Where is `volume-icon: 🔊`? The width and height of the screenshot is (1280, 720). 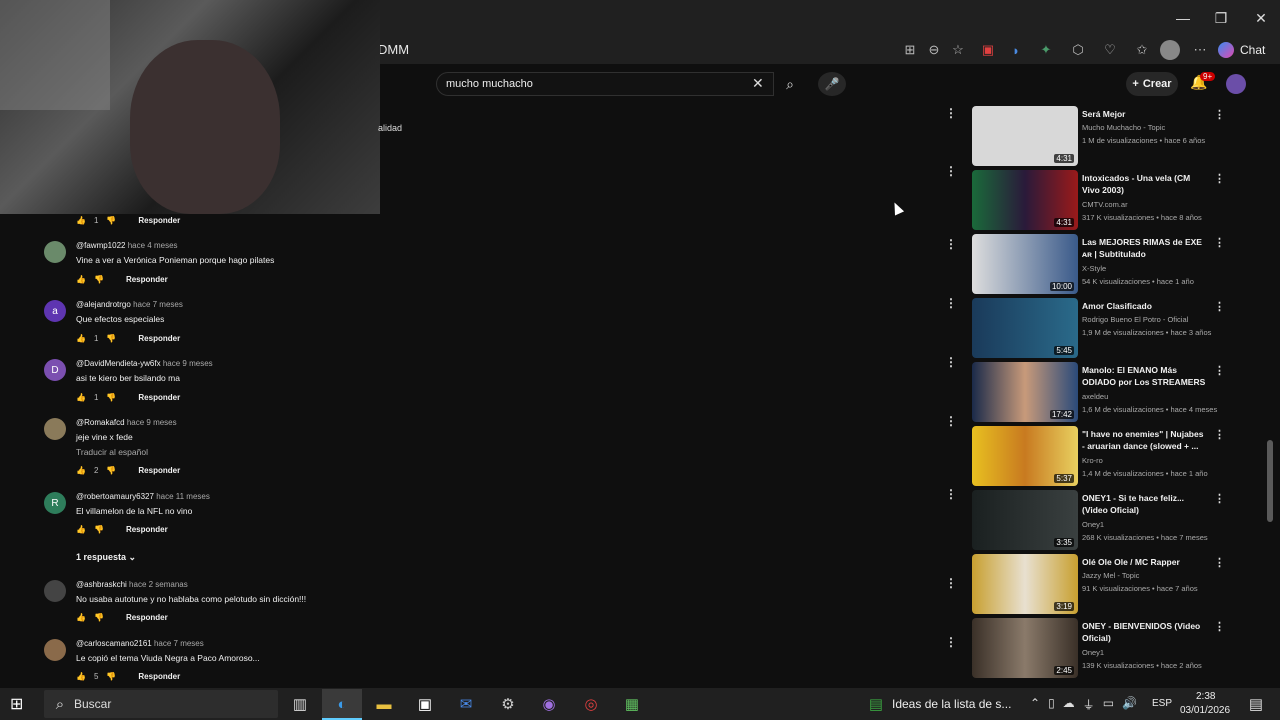
volume-icon: 🔊 is located at coordinates (1129, 704).